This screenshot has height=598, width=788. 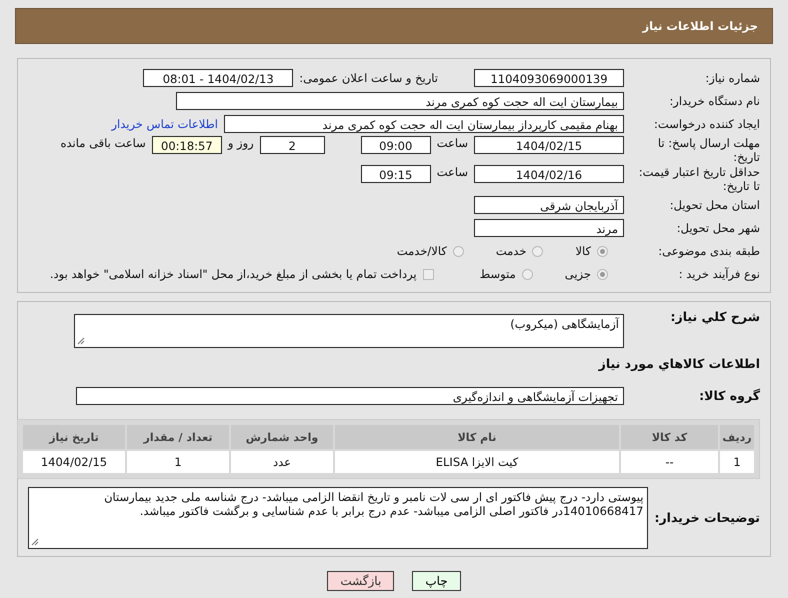 I want to click on field-label: طبقه بندی موضوعی:, so click(x=708, y=251).